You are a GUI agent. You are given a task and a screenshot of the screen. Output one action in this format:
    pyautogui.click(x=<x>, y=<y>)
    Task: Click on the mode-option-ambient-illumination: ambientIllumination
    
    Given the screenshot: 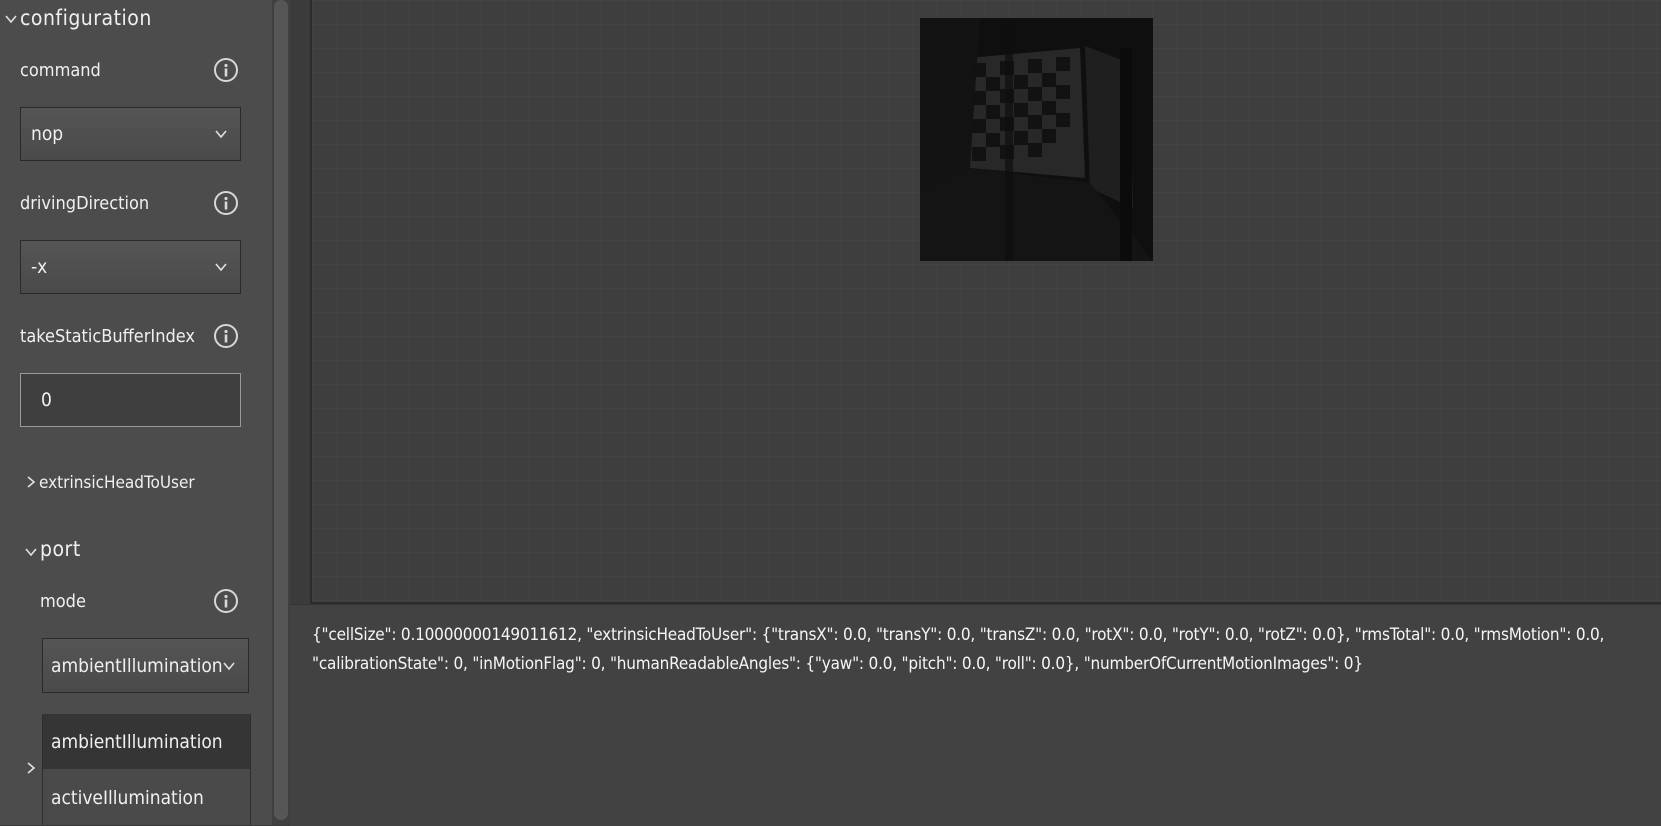 What is the action you would take?
    pyautogui.click(x=146, y=741)
    